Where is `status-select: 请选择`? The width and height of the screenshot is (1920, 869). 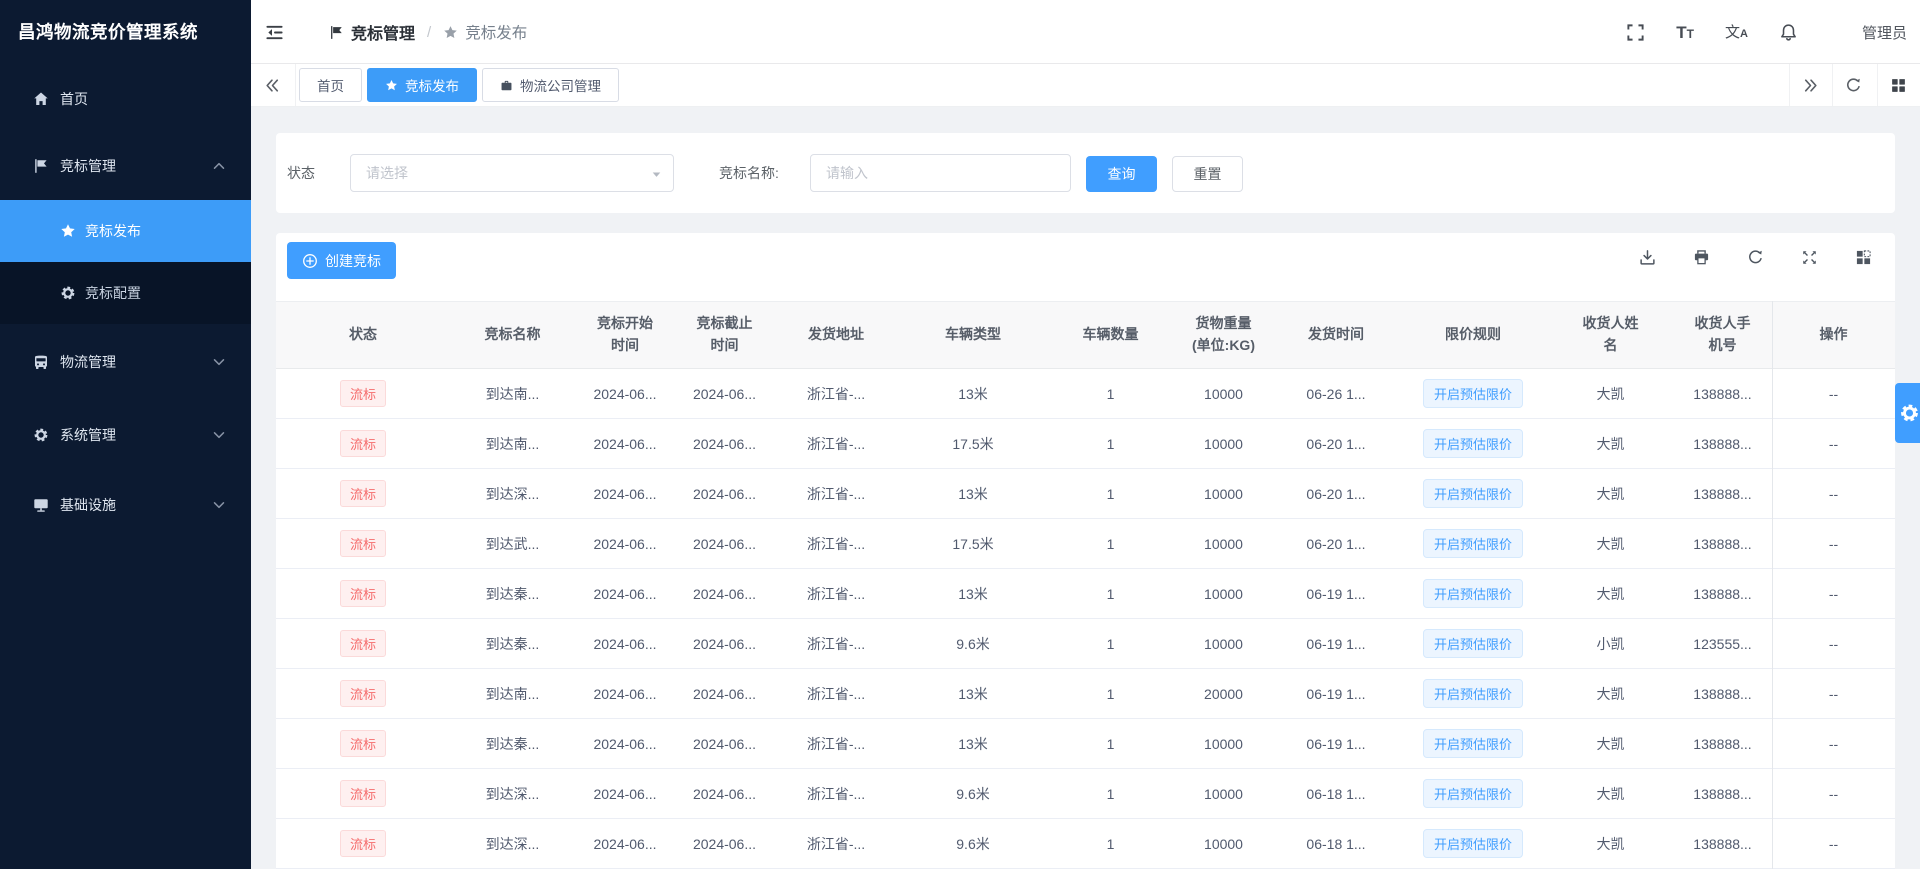
status-select: 请选择 is located at coordinates (512, 173).